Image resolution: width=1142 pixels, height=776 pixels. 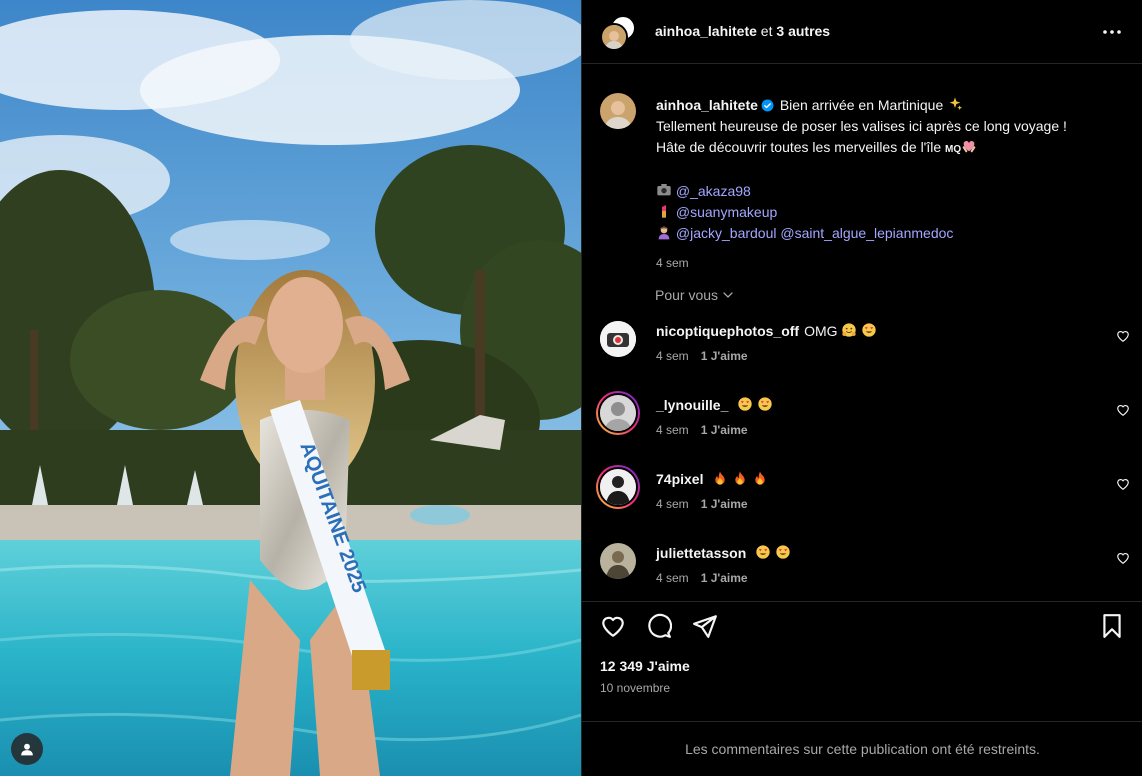 What do you see at coordinates (664, 211) in the screenshot?
I see `lipstick-icon` at bounding box center [664, 211].